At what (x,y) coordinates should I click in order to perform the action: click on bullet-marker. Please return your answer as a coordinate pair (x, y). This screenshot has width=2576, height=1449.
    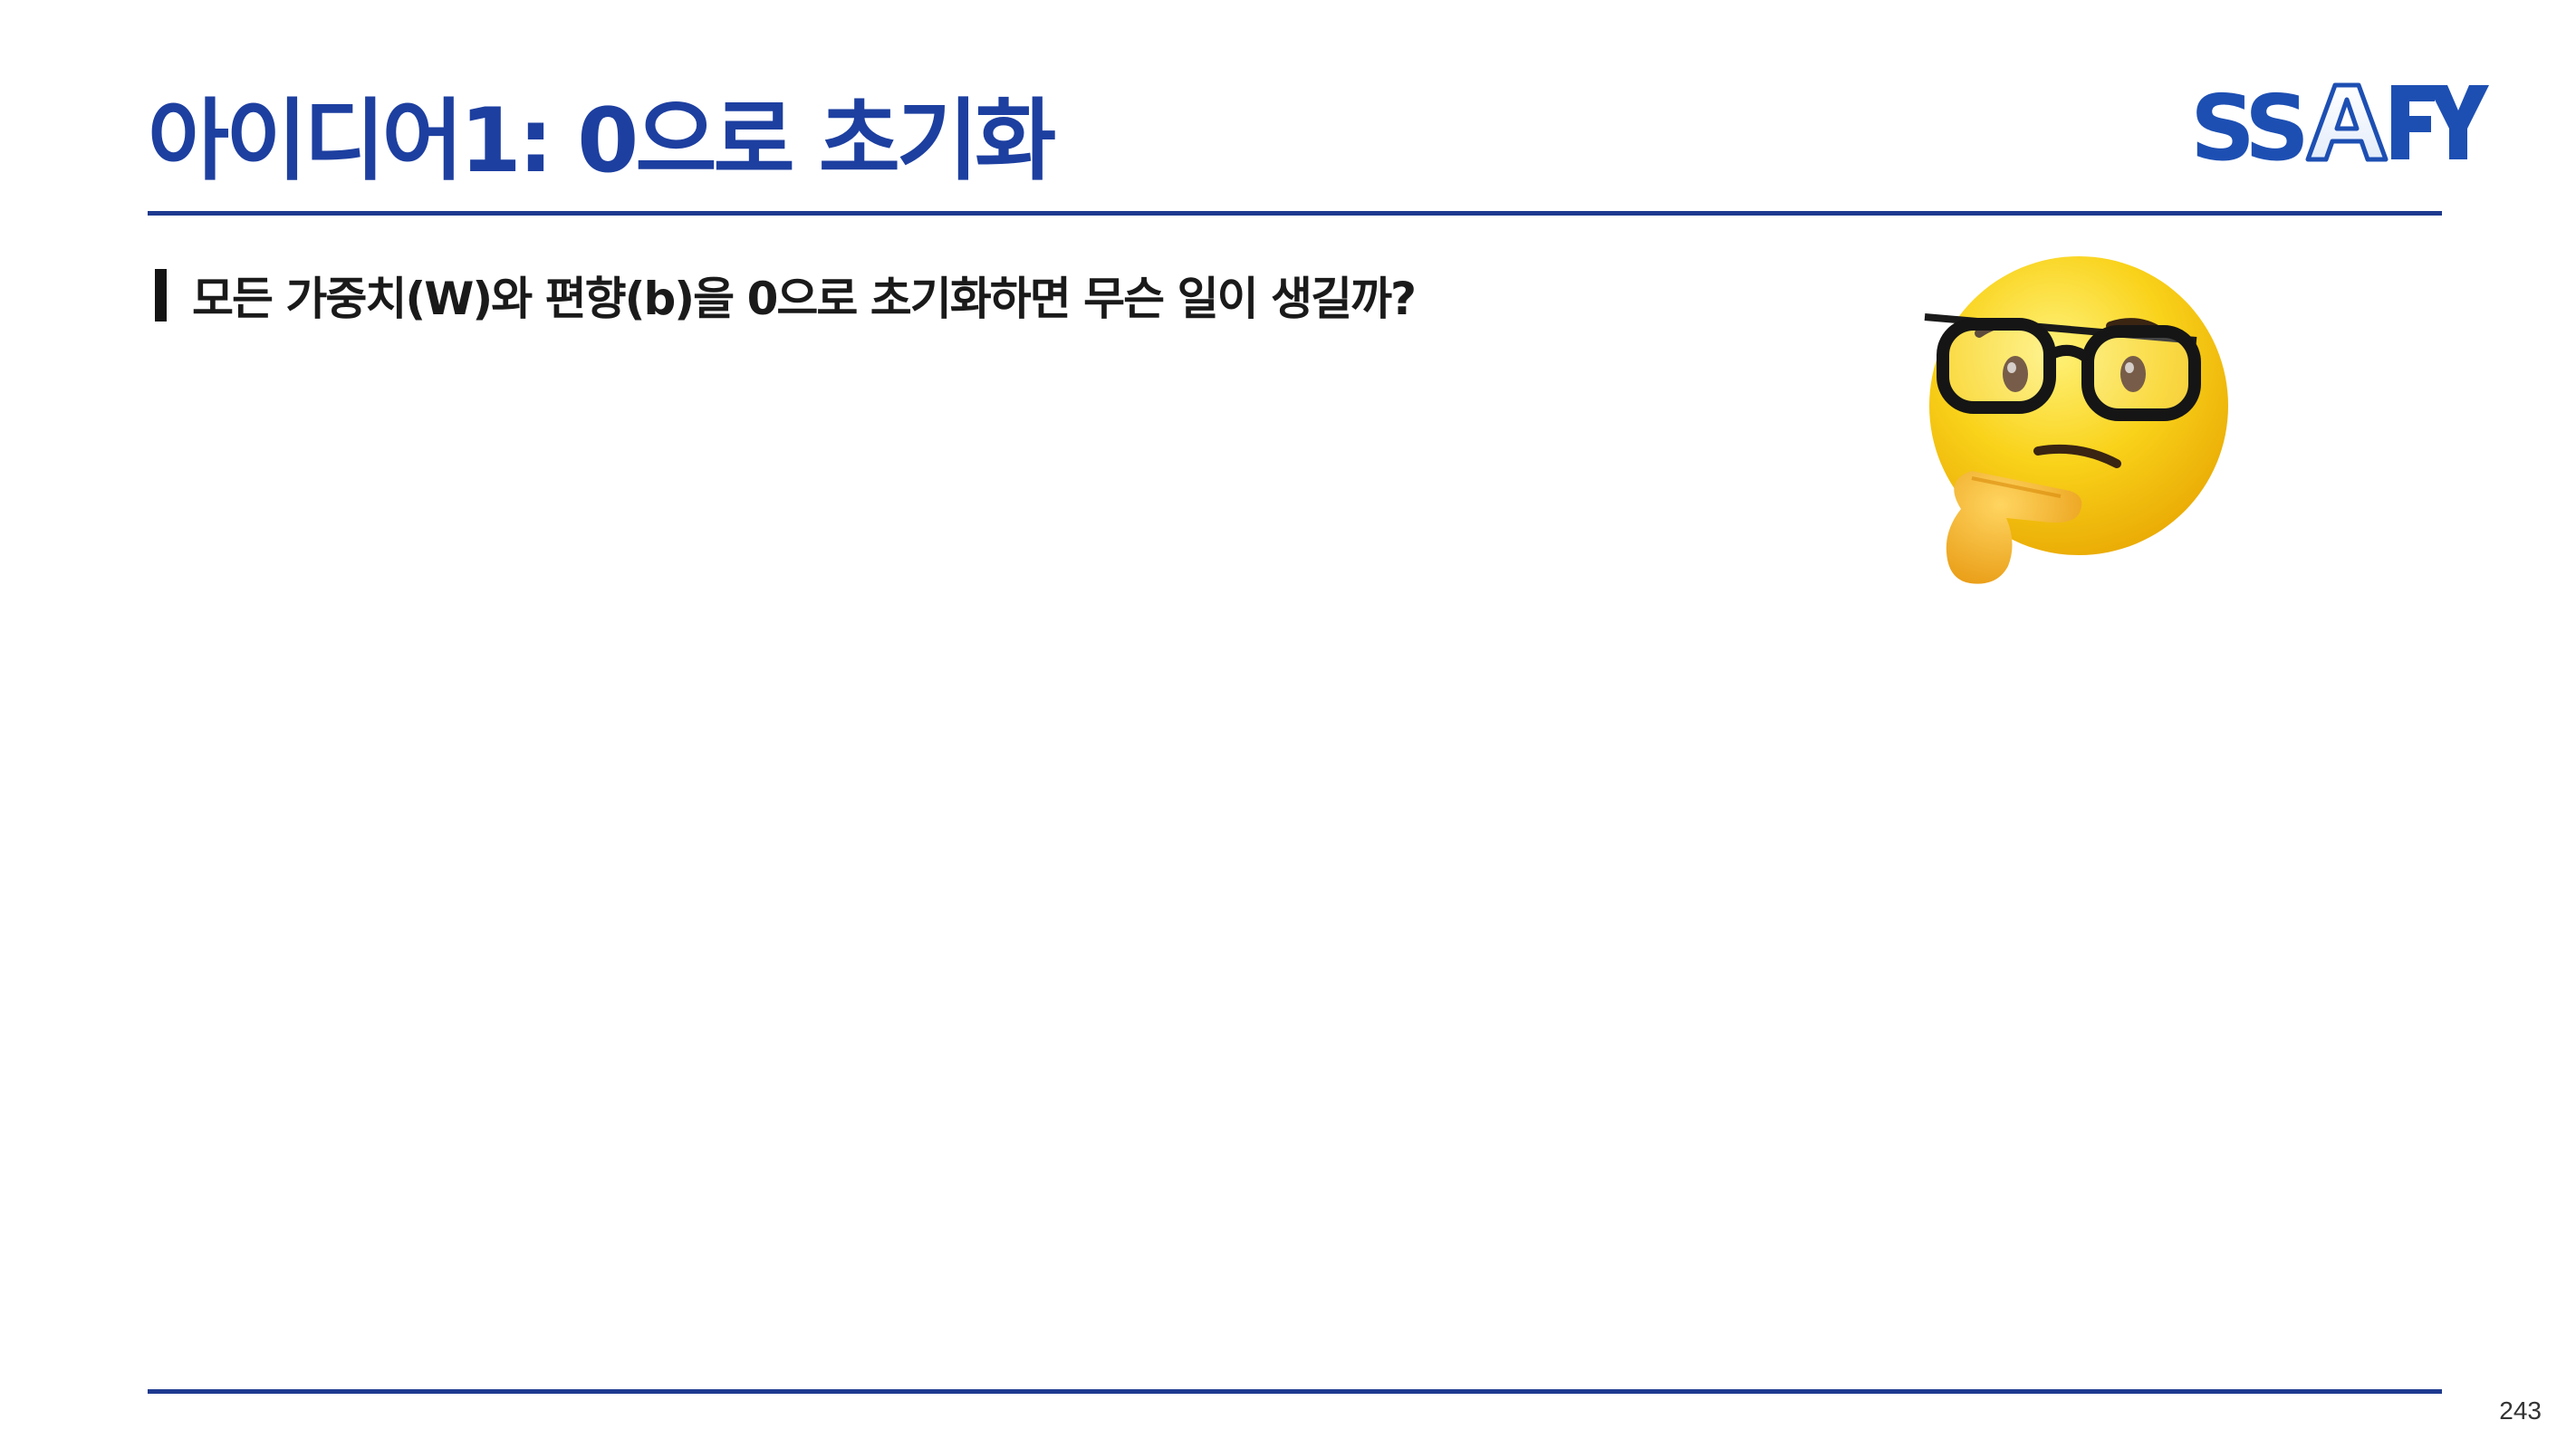
    Looking at the image, I should click on (161, 295).